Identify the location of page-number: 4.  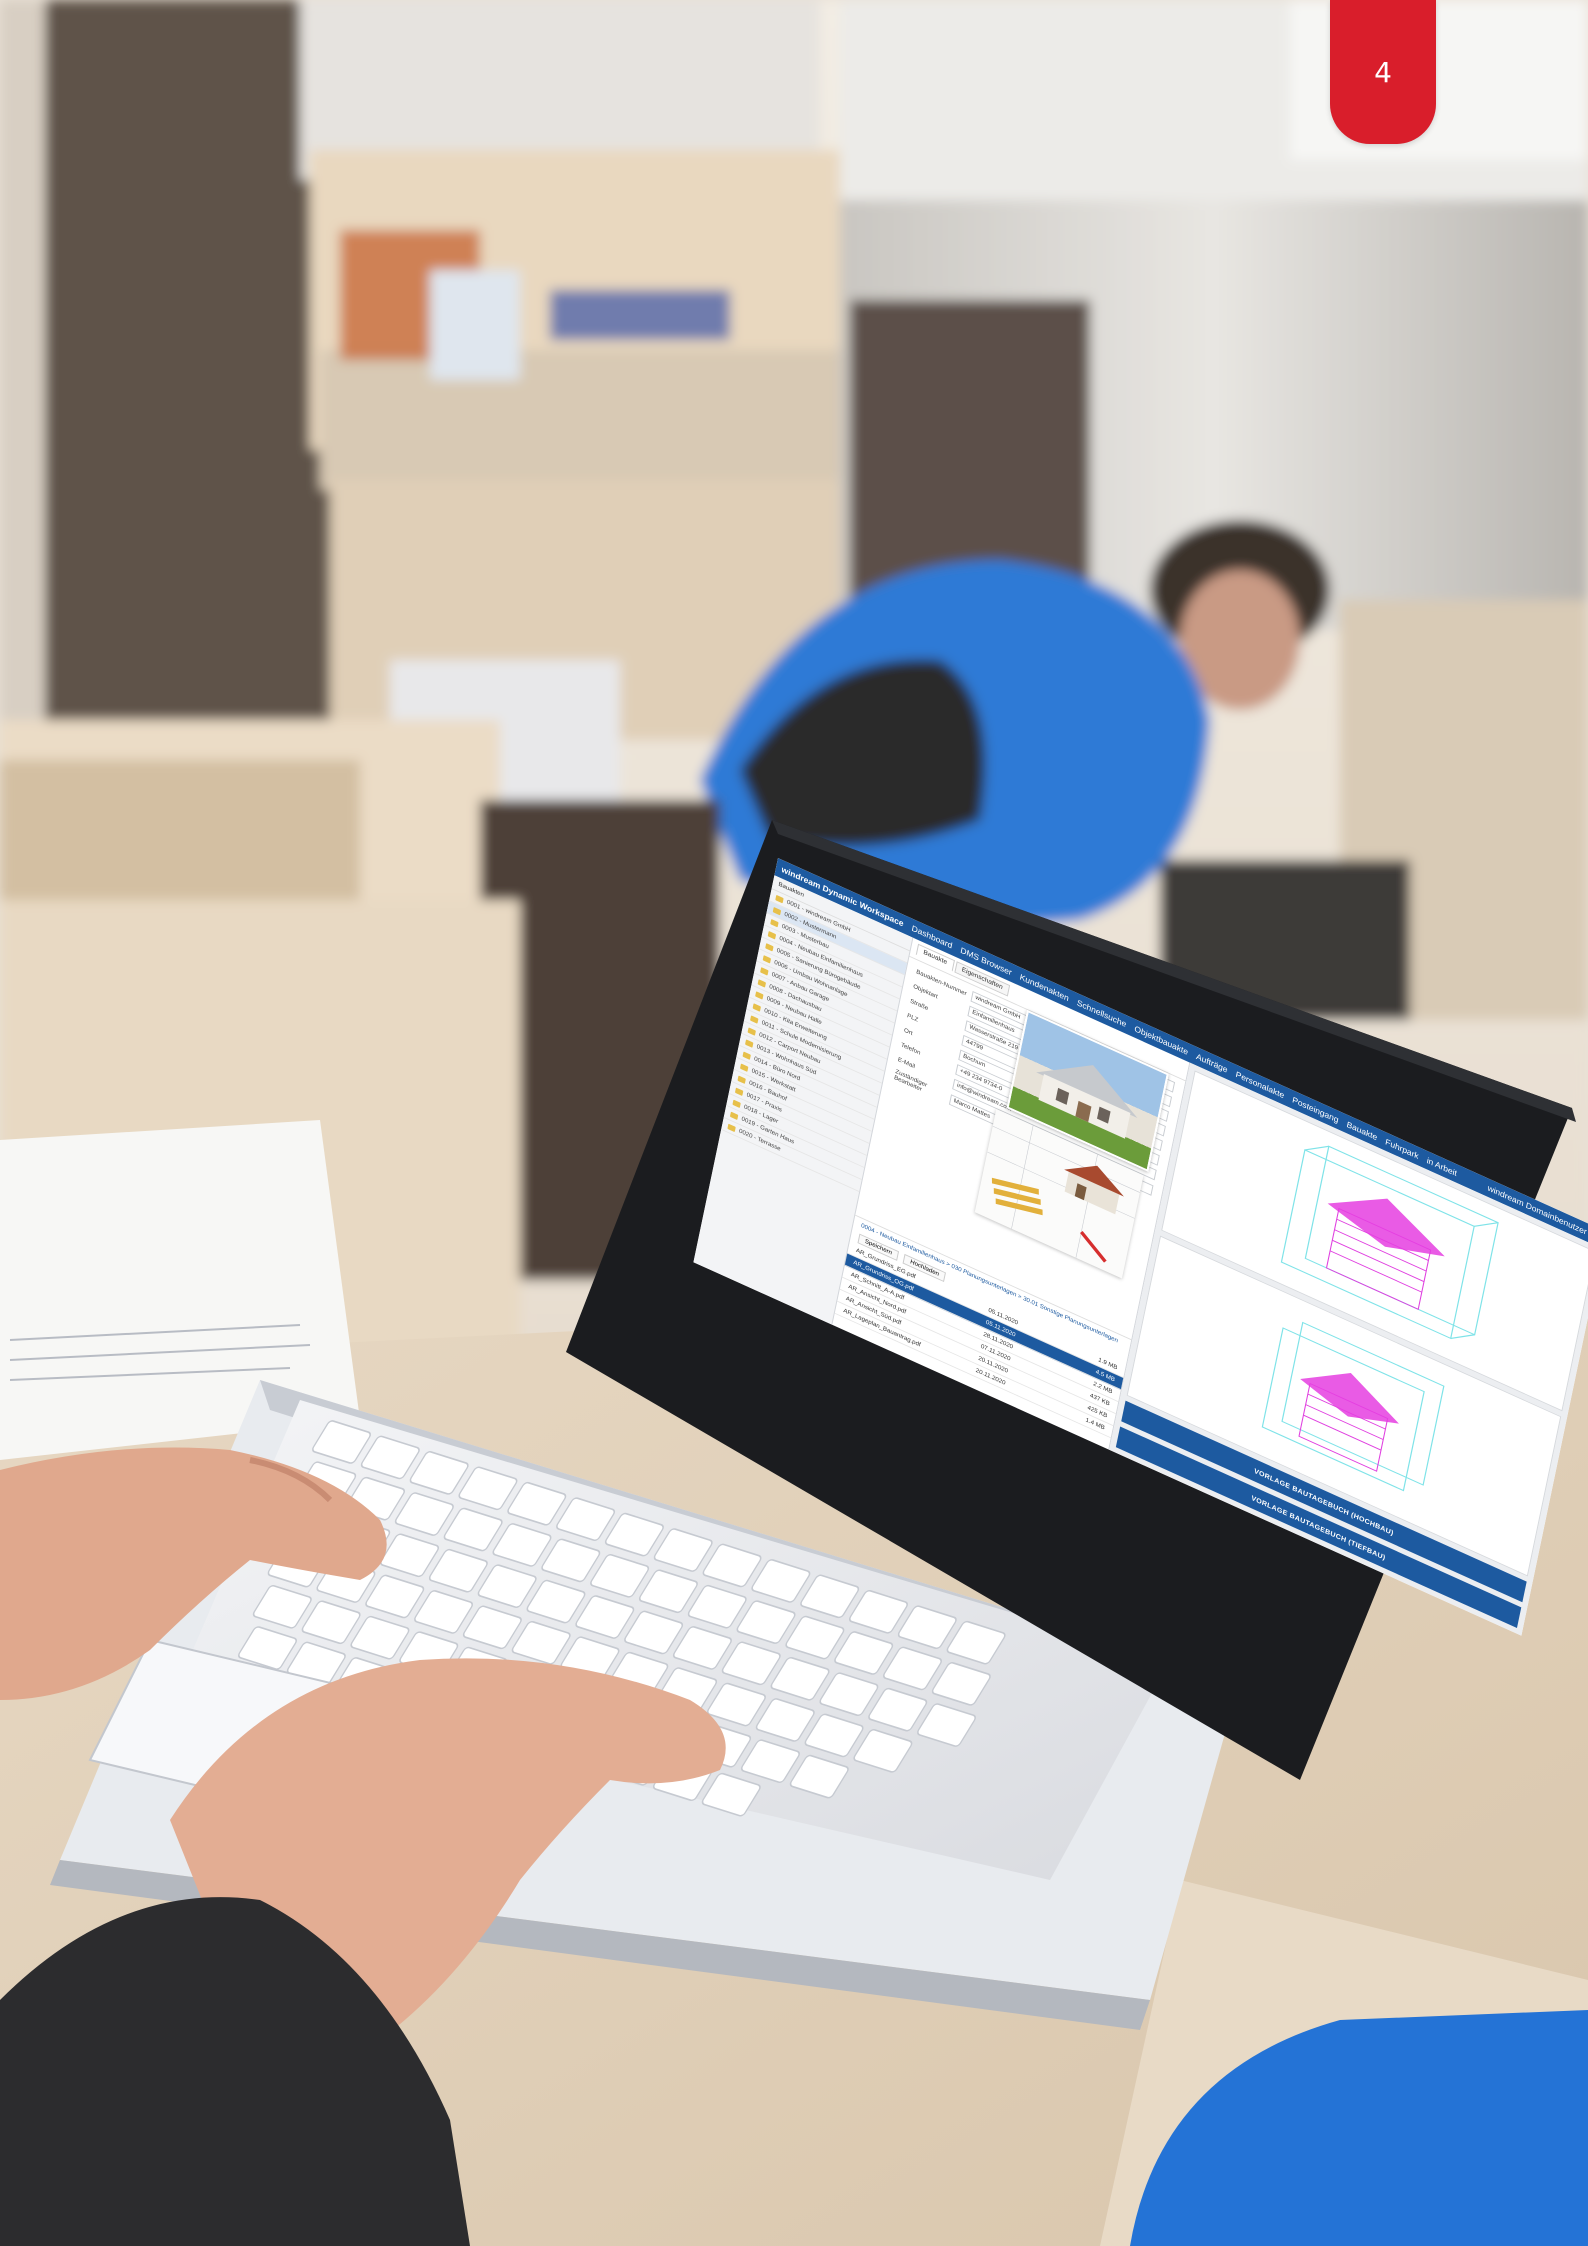
(1383, 72).